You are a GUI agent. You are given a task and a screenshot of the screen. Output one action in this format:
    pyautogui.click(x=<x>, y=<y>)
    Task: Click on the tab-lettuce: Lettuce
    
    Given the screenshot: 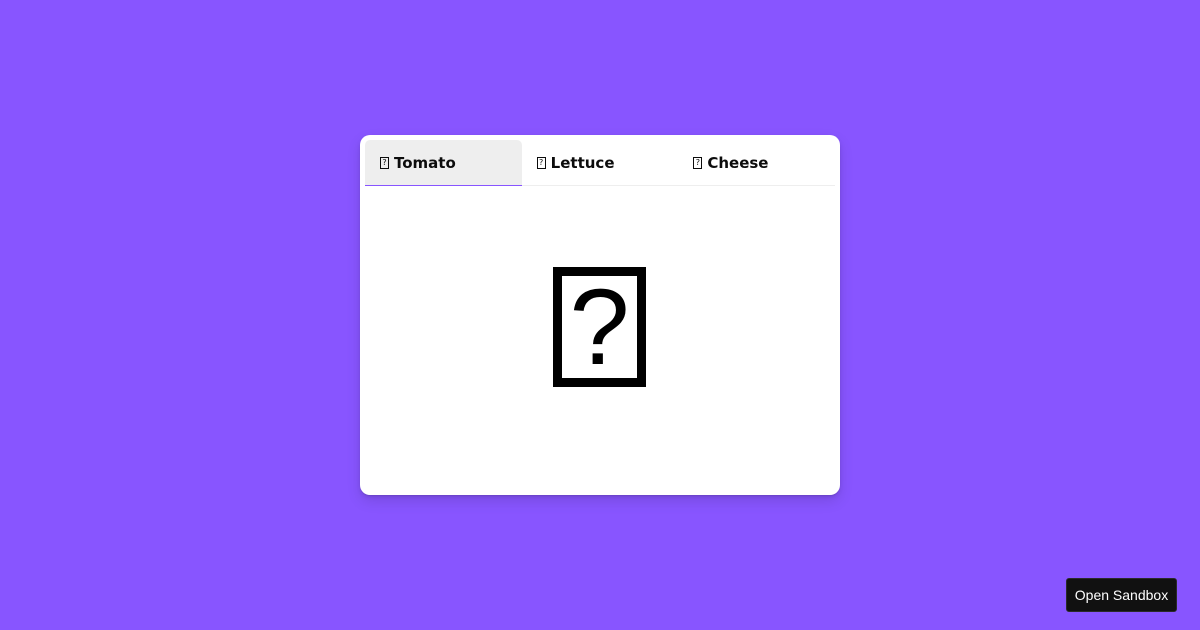 What is the action you would take?
    pyautogui.click(x=600, y=162)
    